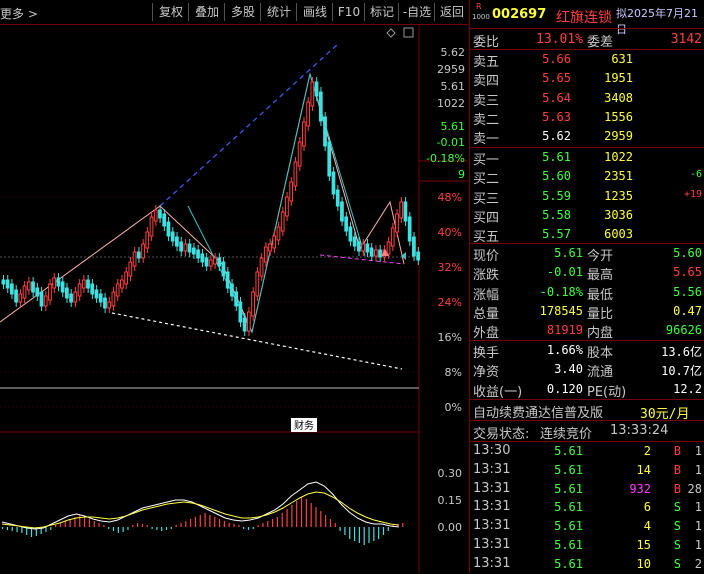 This screenshot has width=704, height=574. I want to click on stock-code: 002697, so click(519, 14).